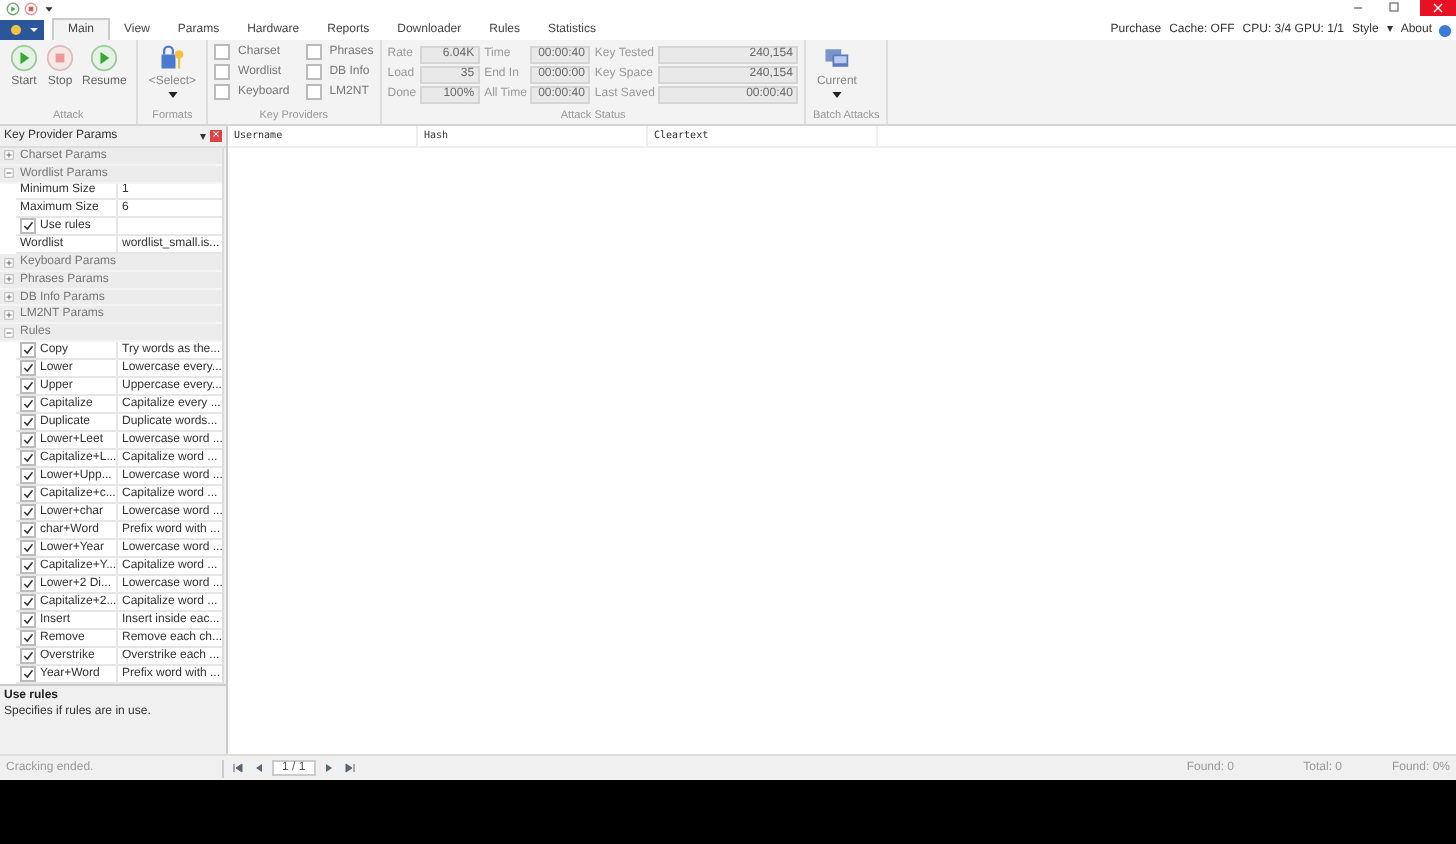 The image size is (1456, 844). Describe the element at coordinates (238, 768) in the screenshot. I see `first-page-icon` at that location.